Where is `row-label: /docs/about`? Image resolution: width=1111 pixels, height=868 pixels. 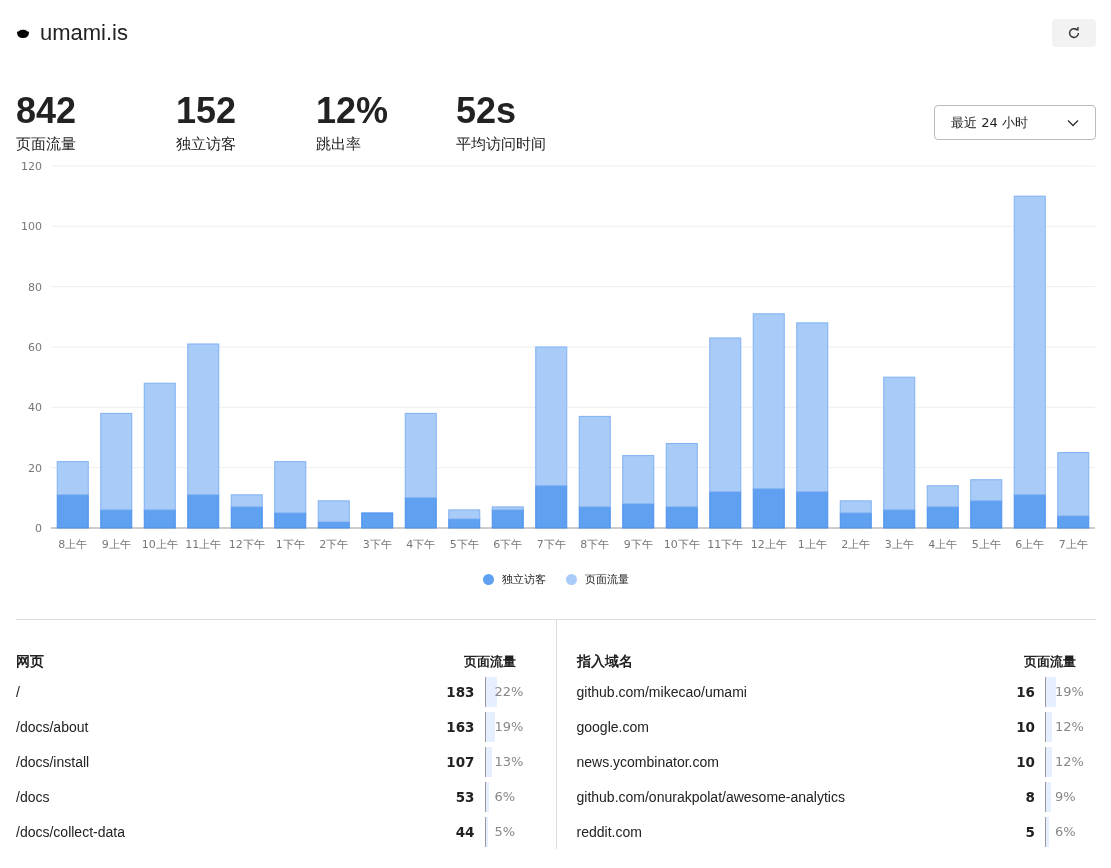 row-label: /docs/about is located at coordinates (53, 726).